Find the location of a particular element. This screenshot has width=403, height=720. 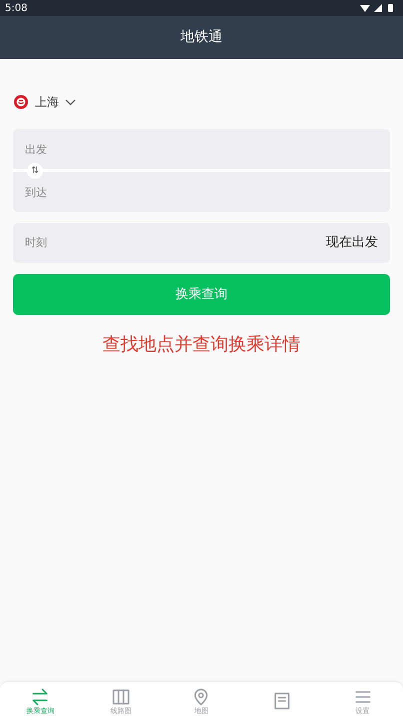

hint-text: 查找地点并查询换乘详情 is located at coordinates (202, 345).